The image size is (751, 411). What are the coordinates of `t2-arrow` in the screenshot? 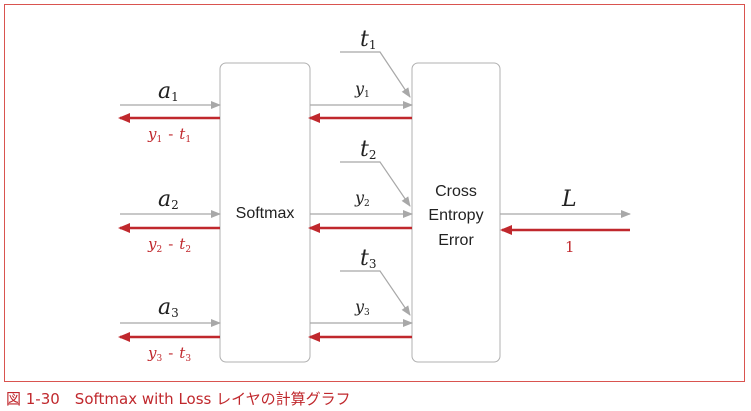 It's located at (375, 184).